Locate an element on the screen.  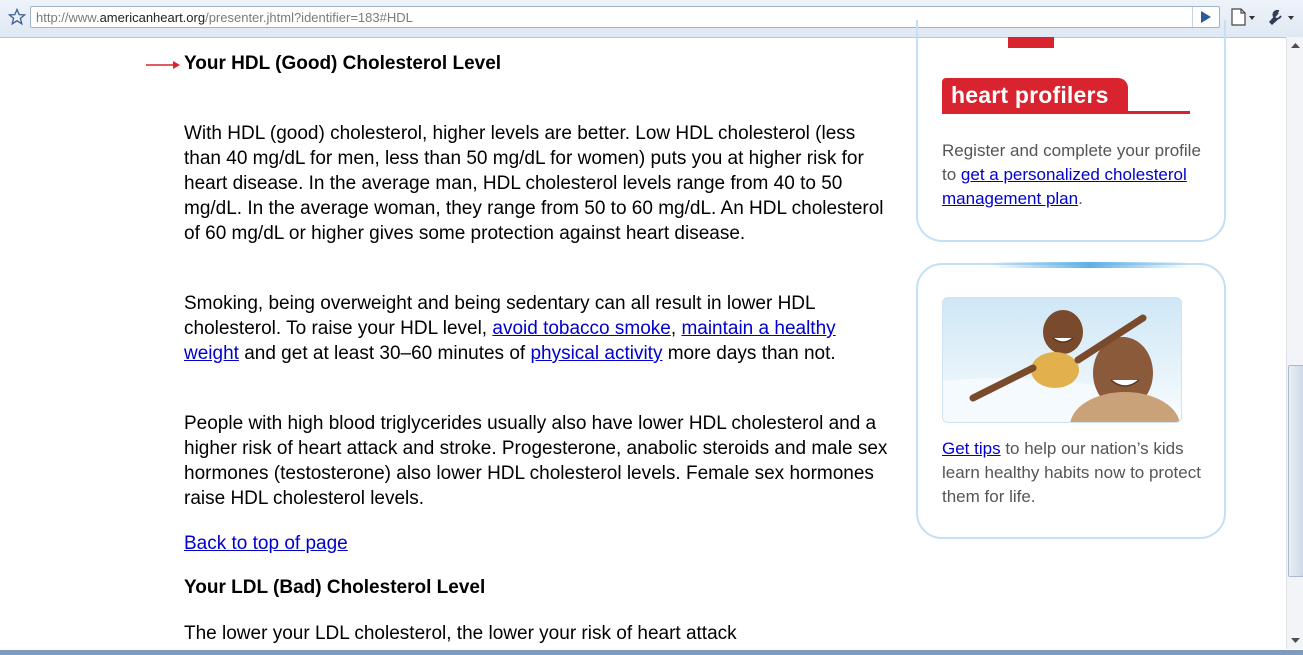
p2-text-b: , is located at coordinates (676, 328).